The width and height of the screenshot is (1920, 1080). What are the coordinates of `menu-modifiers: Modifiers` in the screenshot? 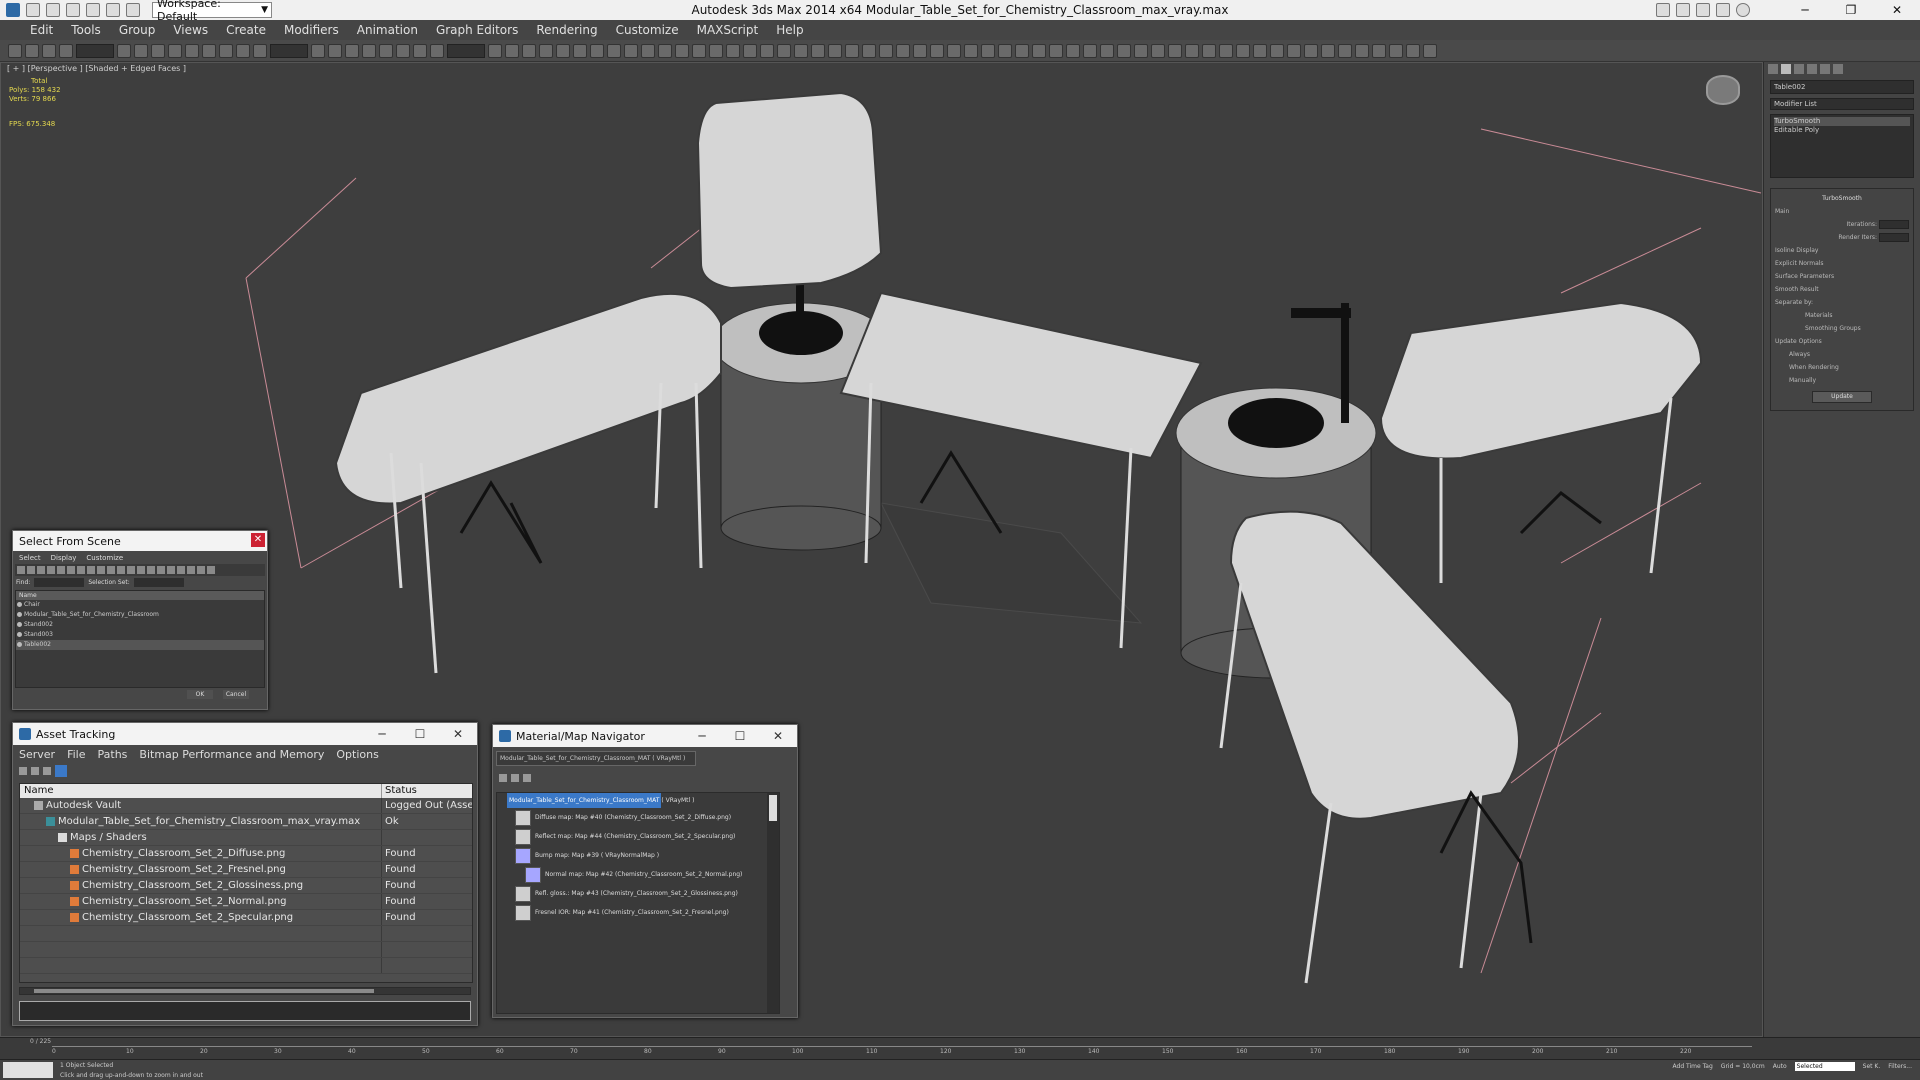 It's located at (311, 30).